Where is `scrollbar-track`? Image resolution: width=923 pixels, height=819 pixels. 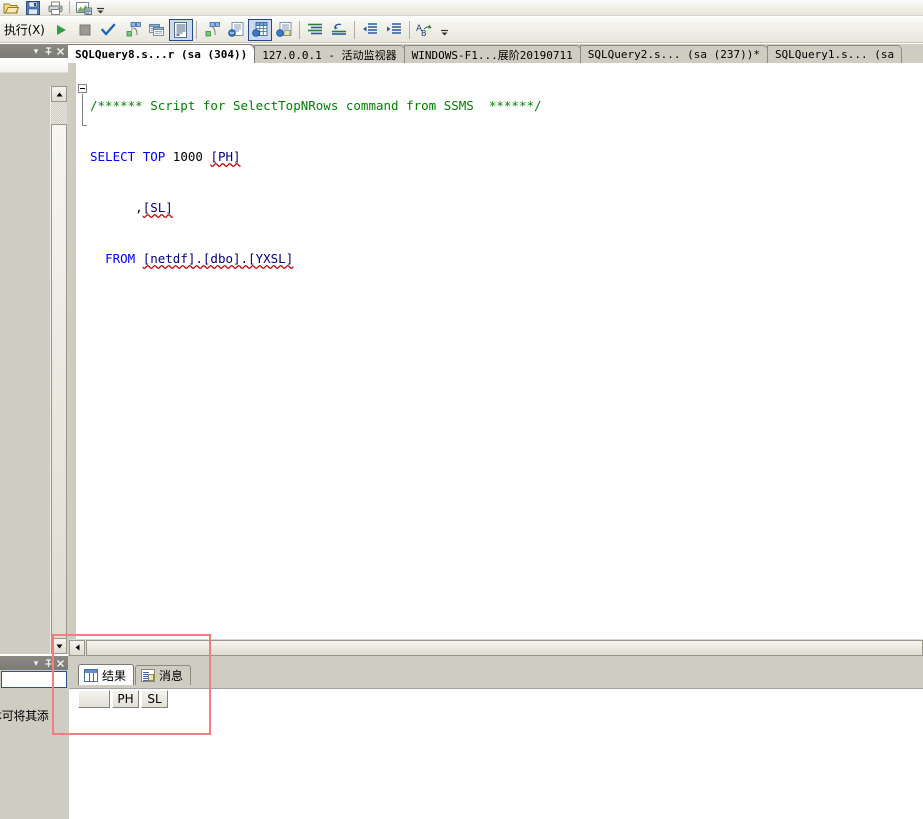
scrollbar-track is located at coordinates (59, 375).